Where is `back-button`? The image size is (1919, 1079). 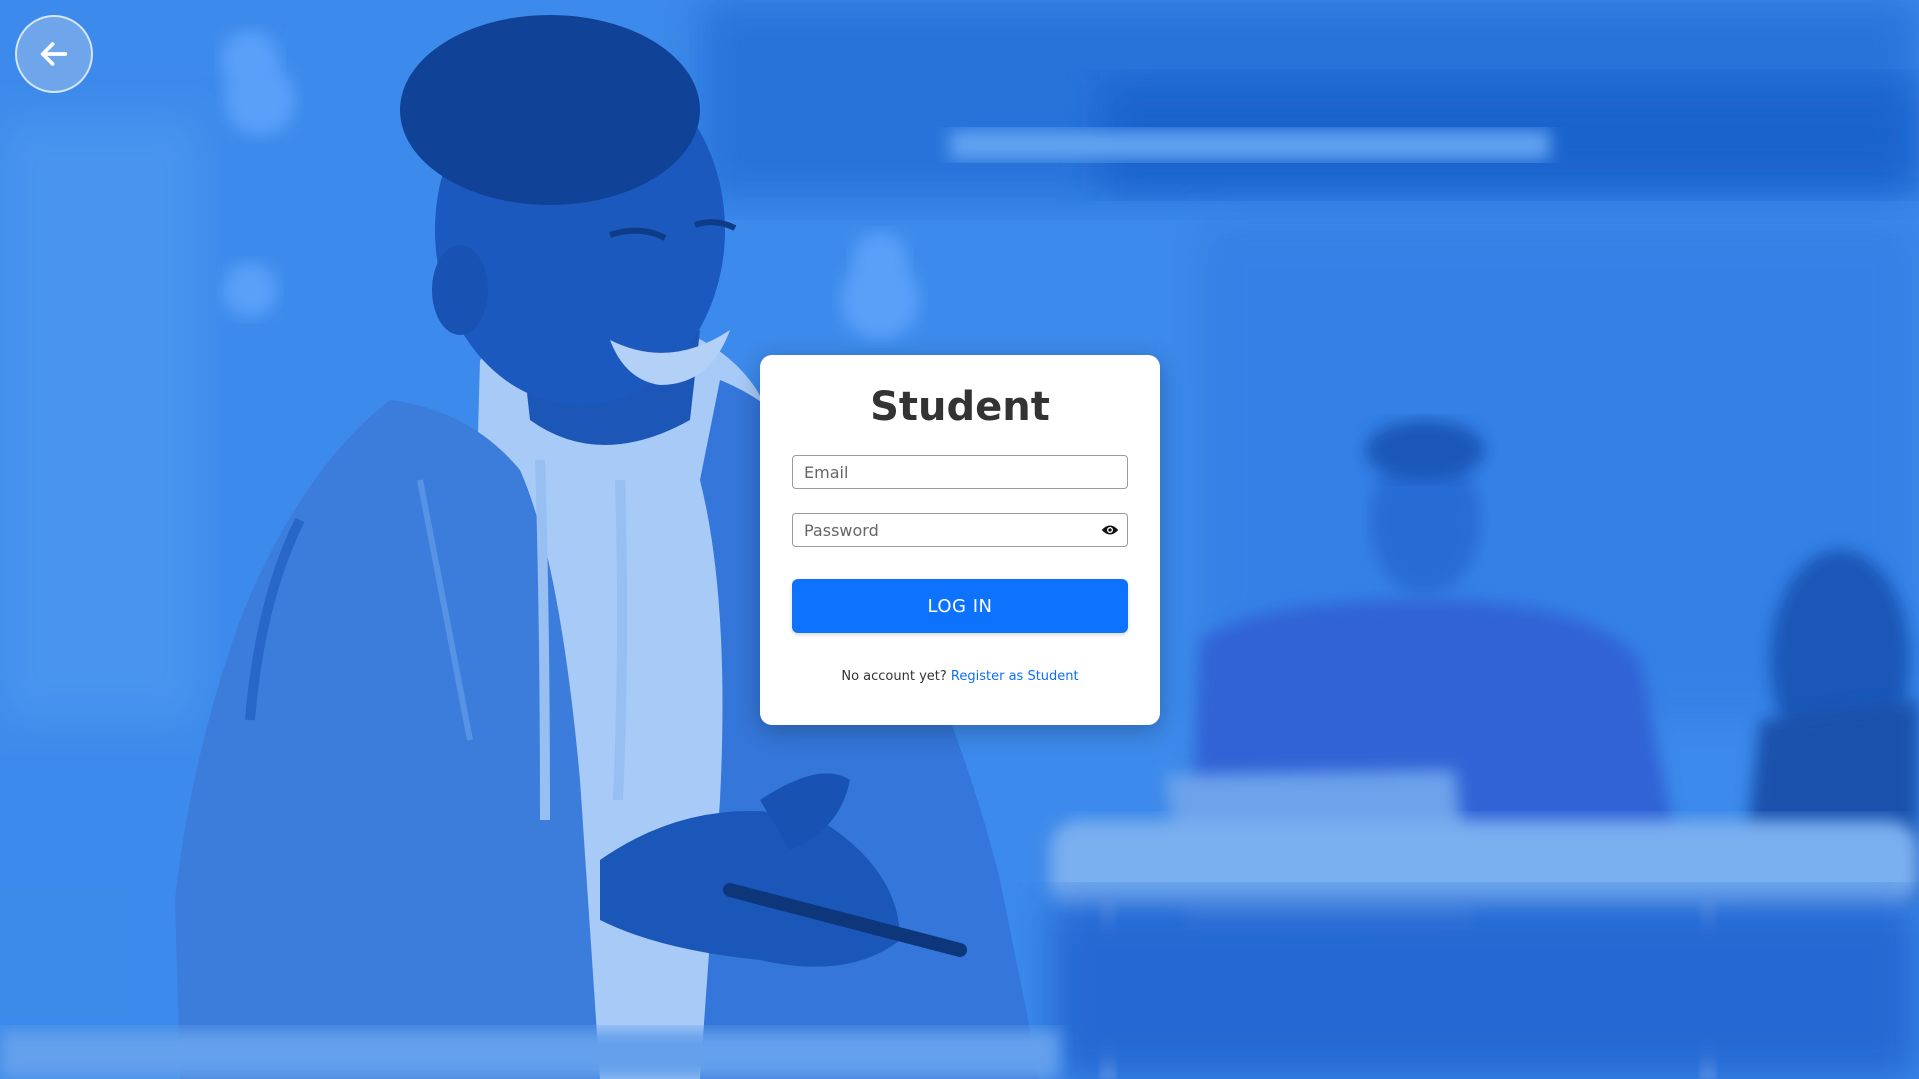
back-button is located at coordinates (54, 54).